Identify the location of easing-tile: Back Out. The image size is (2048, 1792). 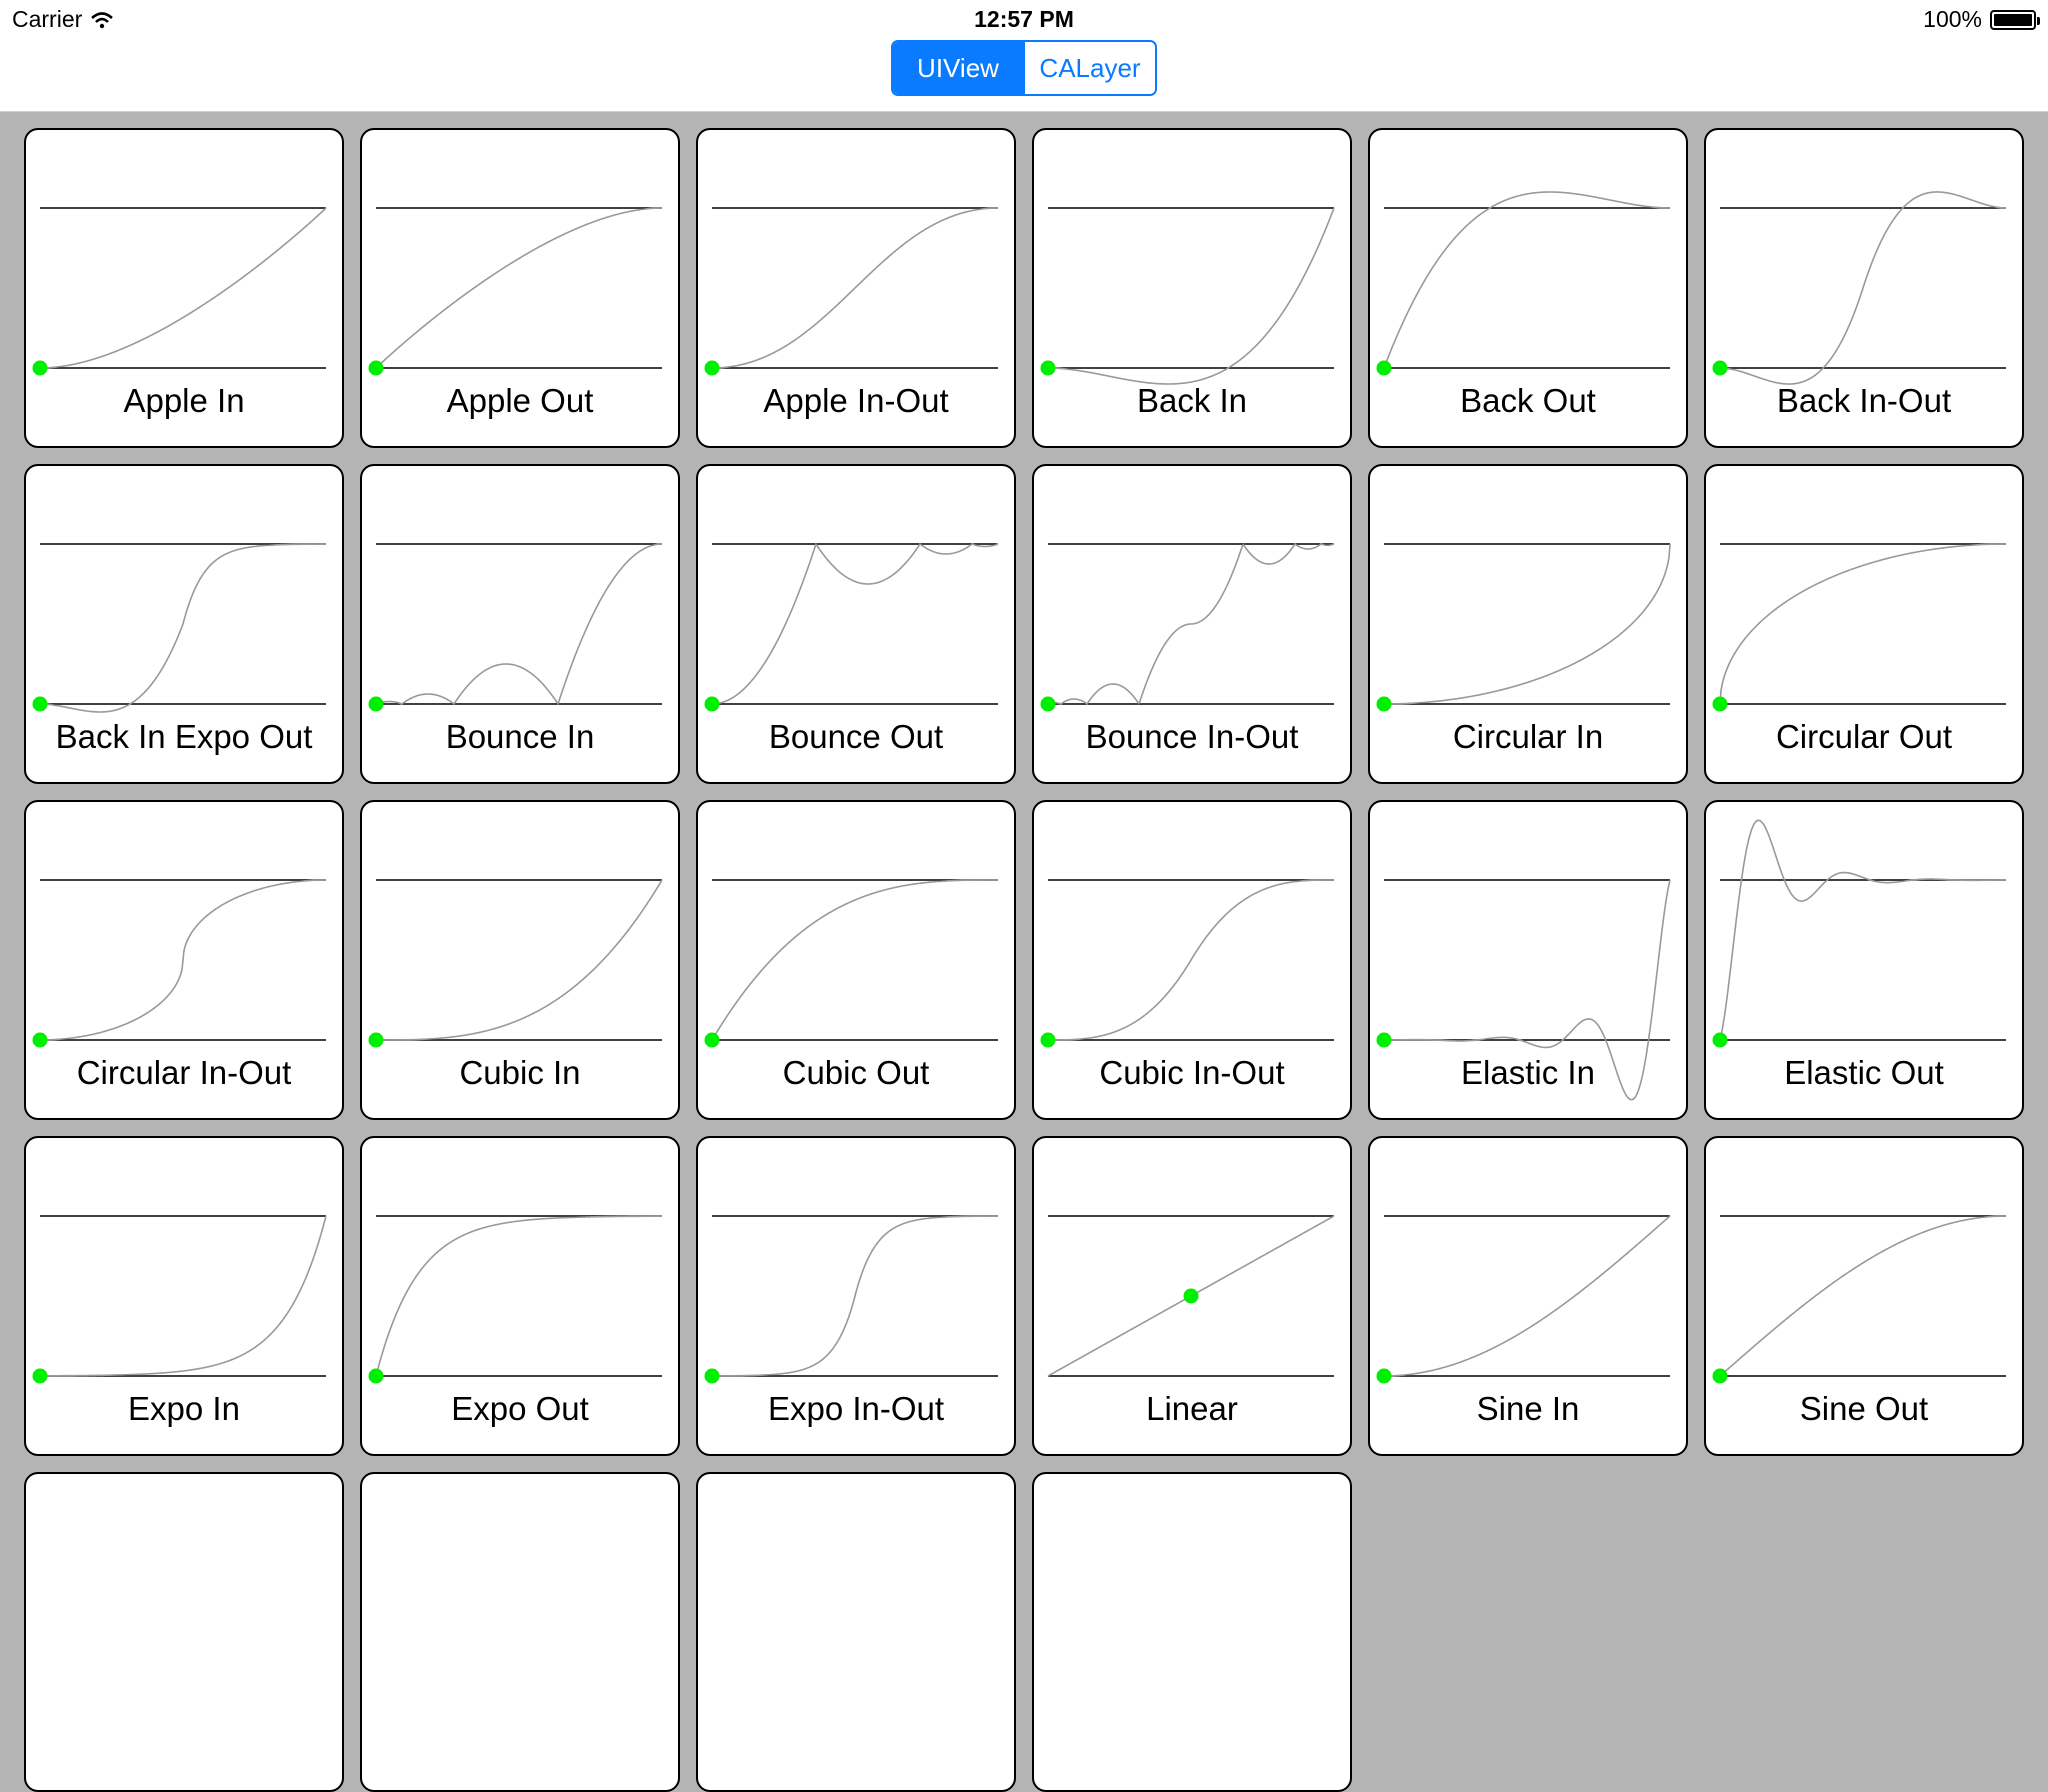
(1528, 288).